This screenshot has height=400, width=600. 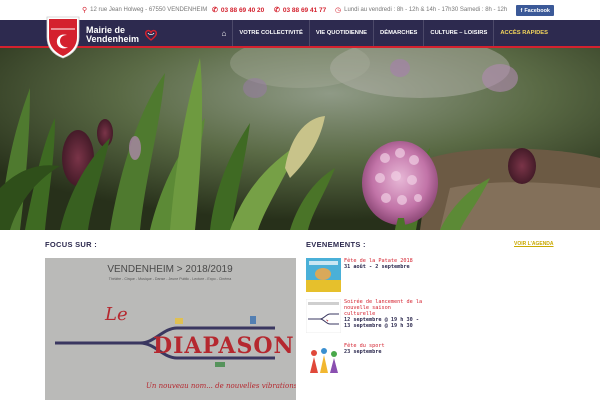 I want to click on nav-acces-rapides: ACCÈS RAPIDES, so click(x=523, y=33).